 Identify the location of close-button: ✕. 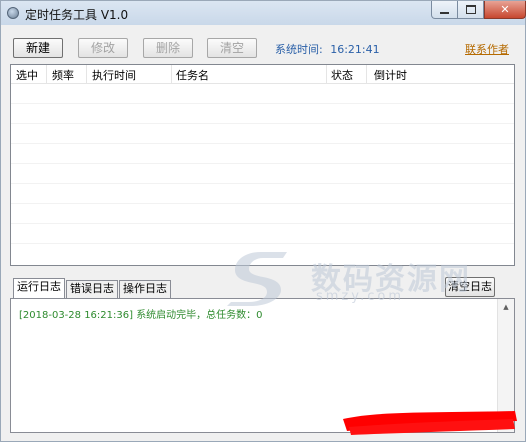
(505, 10).